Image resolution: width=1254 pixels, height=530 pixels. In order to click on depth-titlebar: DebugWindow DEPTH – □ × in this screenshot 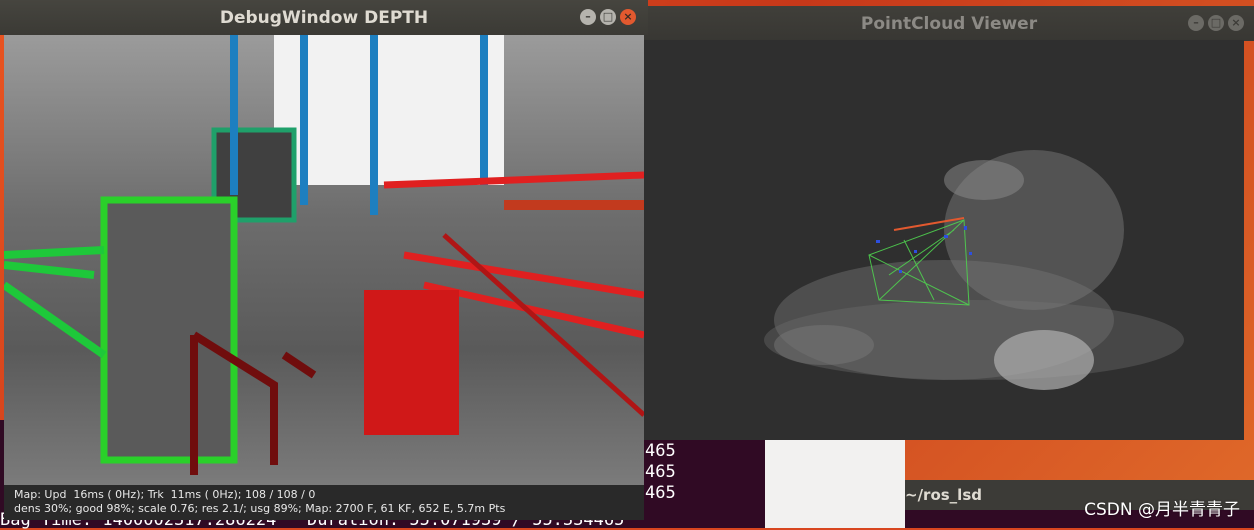, I will do `click(324, 17)`.